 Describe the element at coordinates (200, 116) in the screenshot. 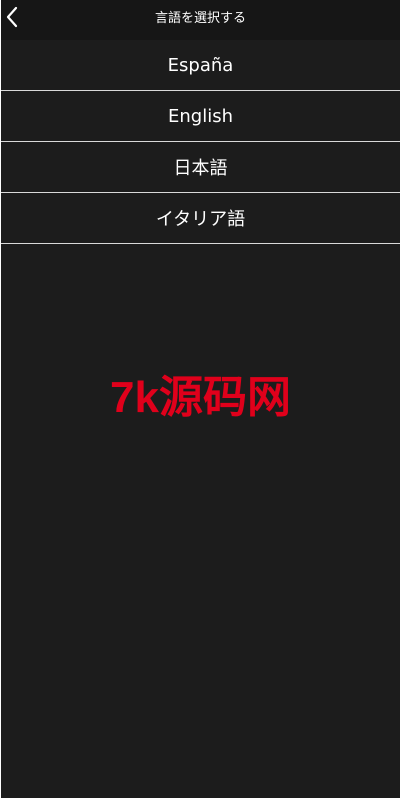

I see `language-option-english: English` at that location.